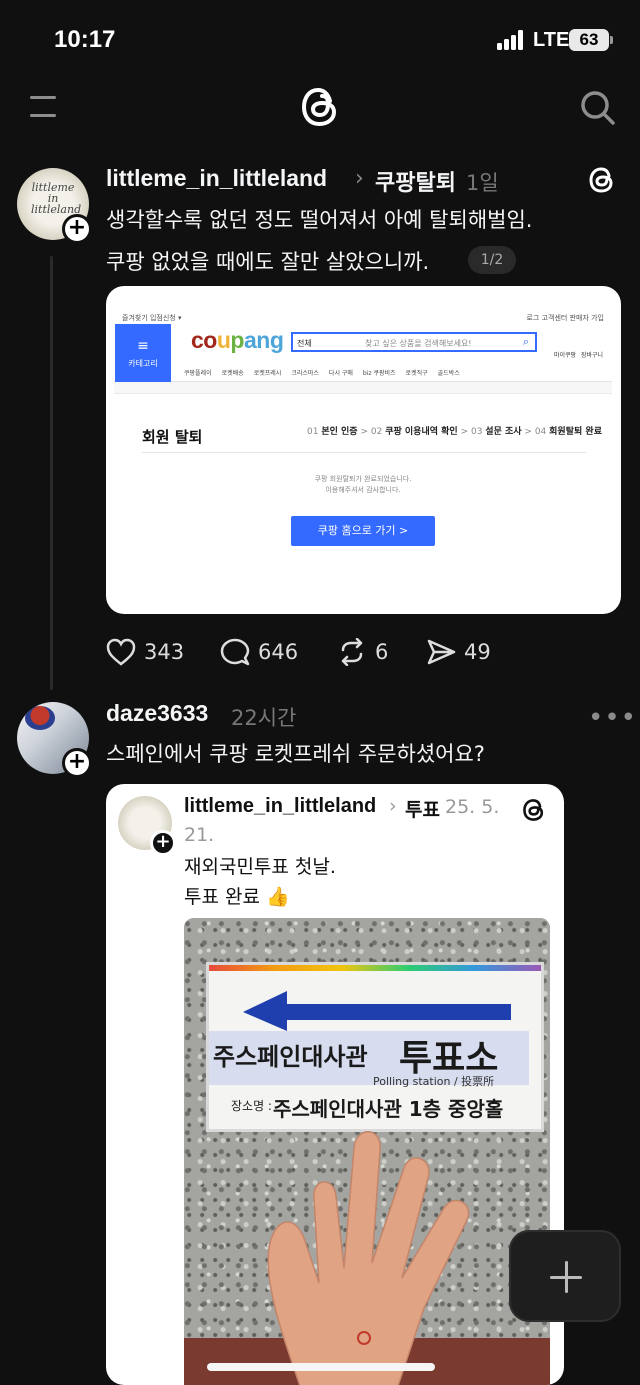 The image size is (640, 1385). I want to click on step-no: 01, so click(313, 432).